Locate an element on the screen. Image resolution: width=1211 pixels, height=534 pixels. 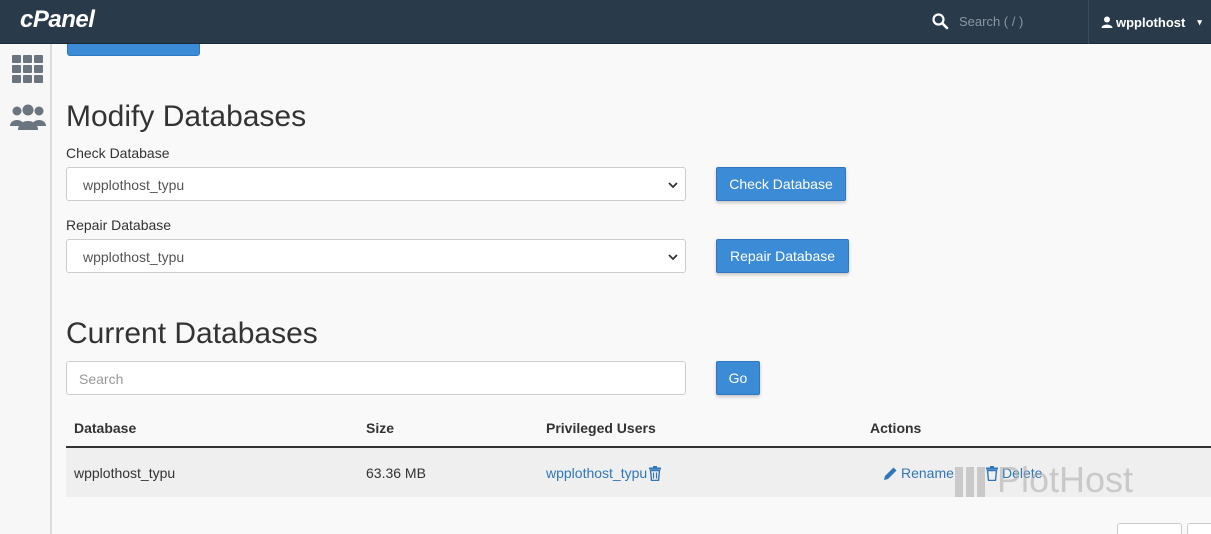
search-icon is located at coordinates (940, 21).